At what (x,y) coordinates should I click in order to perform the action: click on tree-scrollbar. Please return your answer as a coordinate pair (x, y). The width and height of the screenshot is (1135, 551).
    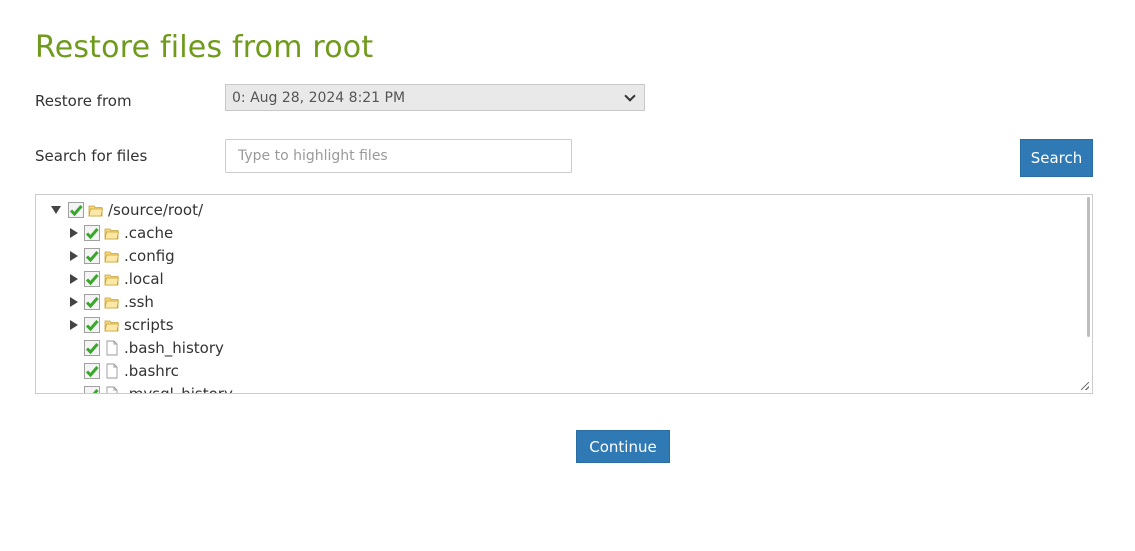
    Looking at the image, I should click on (1088, 267).